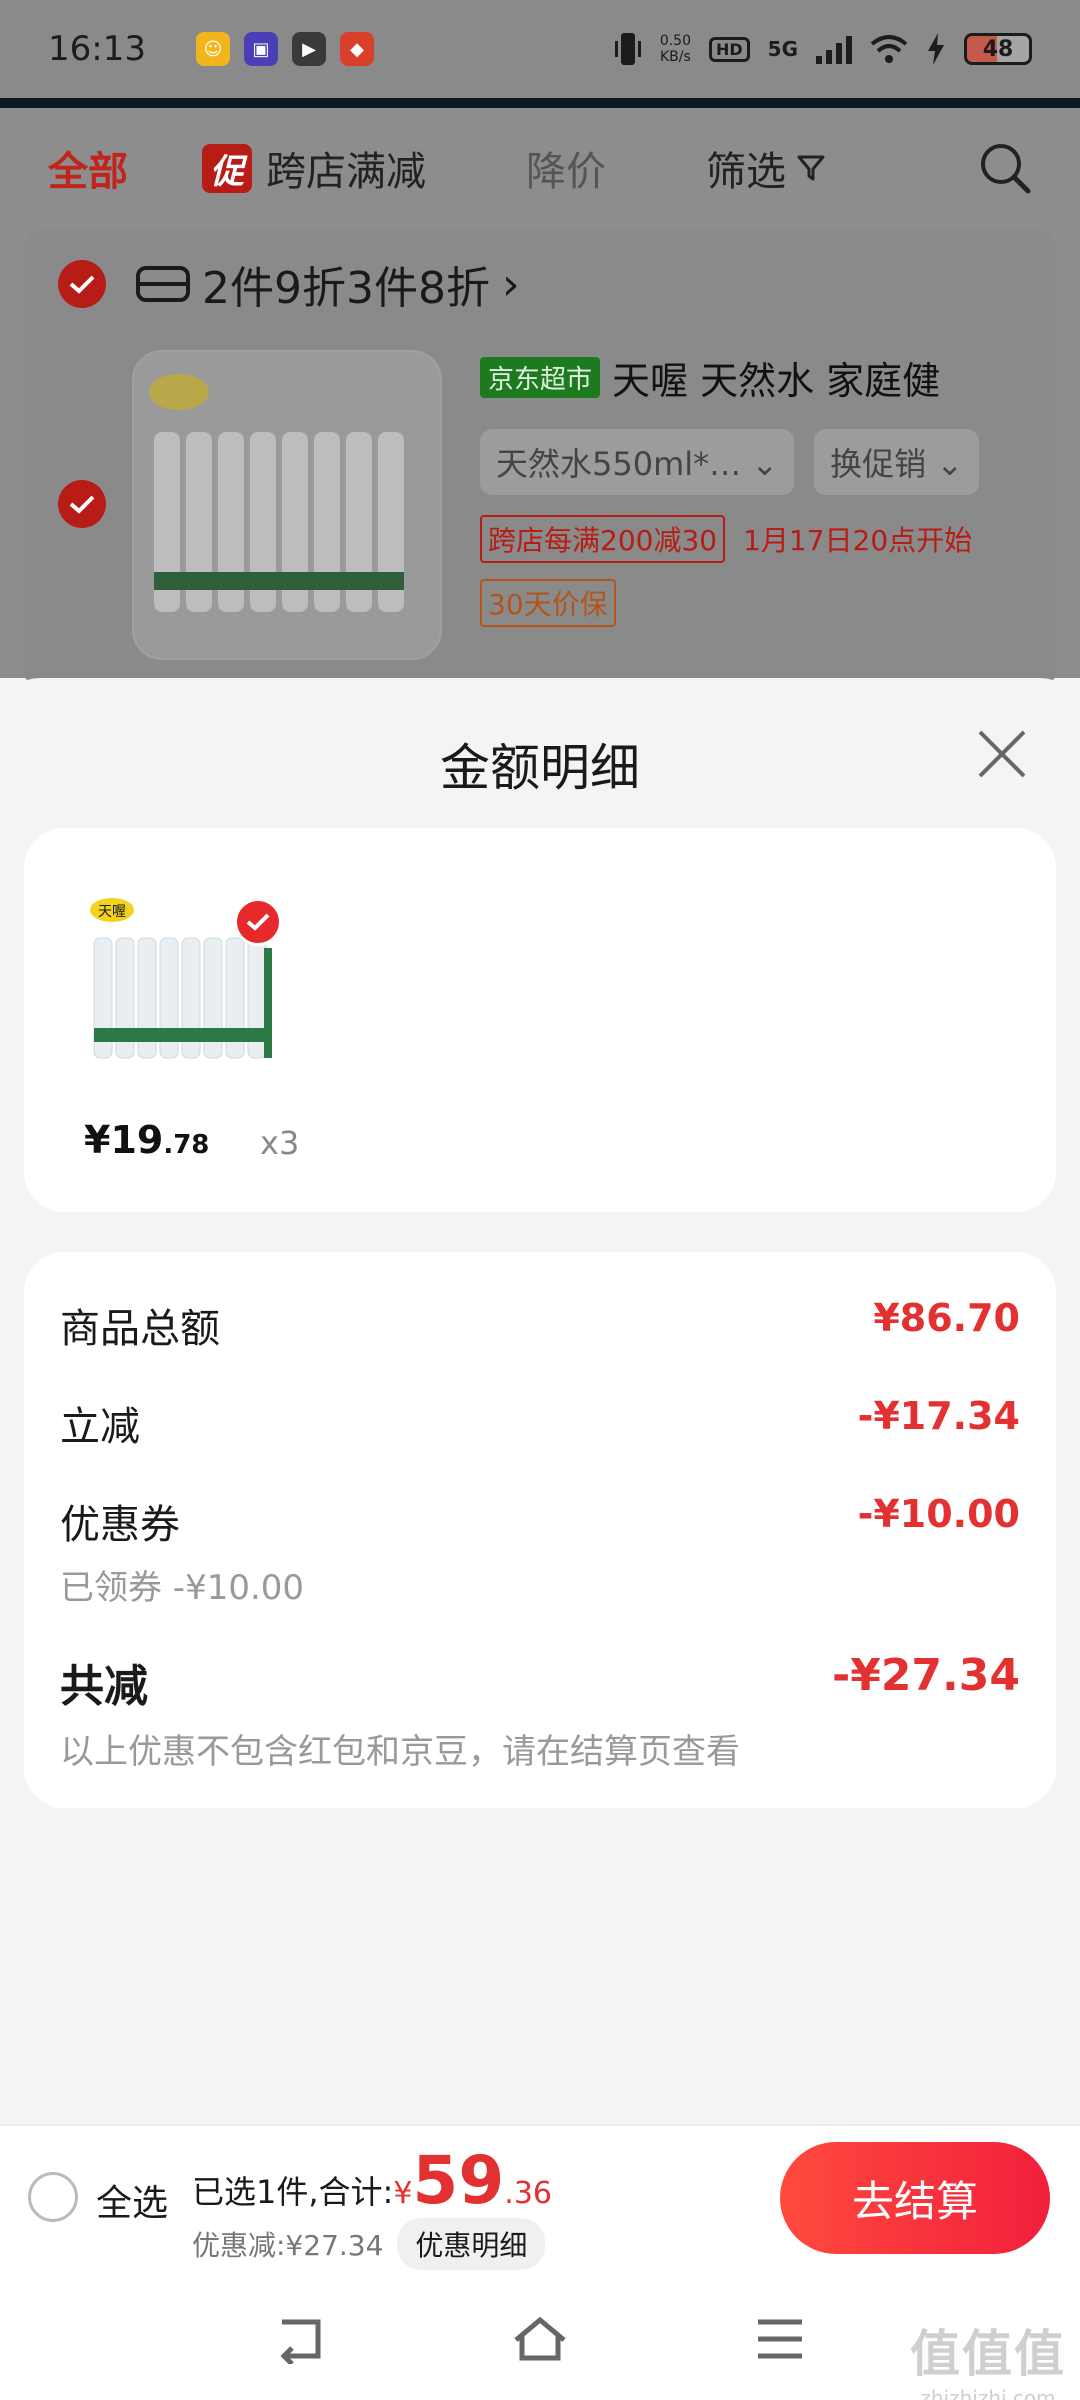  Describe the element at coordinates (261, 49) in the screenshot. I see `app-icon-2: ▣` at that location.